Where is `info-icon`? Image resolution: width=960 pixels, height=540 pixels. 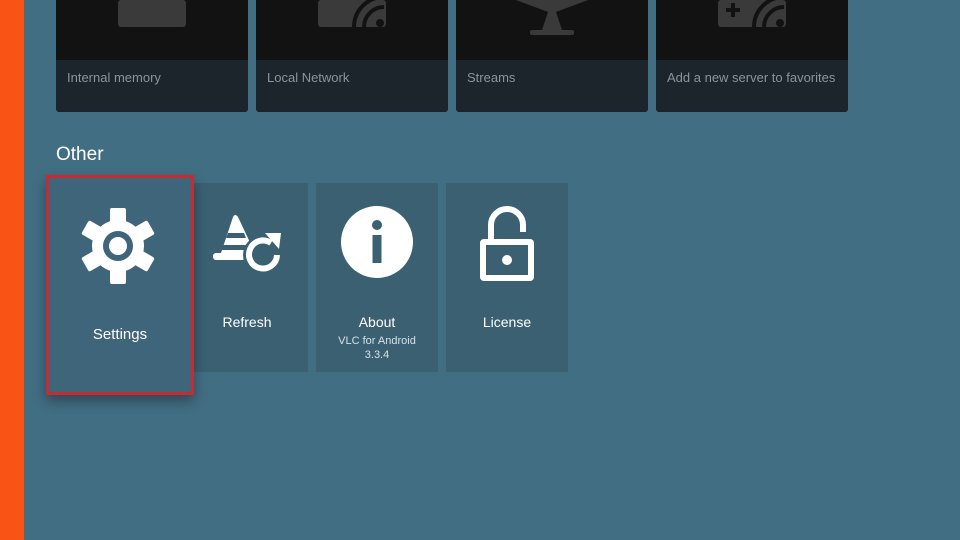 info-icon is located at coordinates (377, 242).